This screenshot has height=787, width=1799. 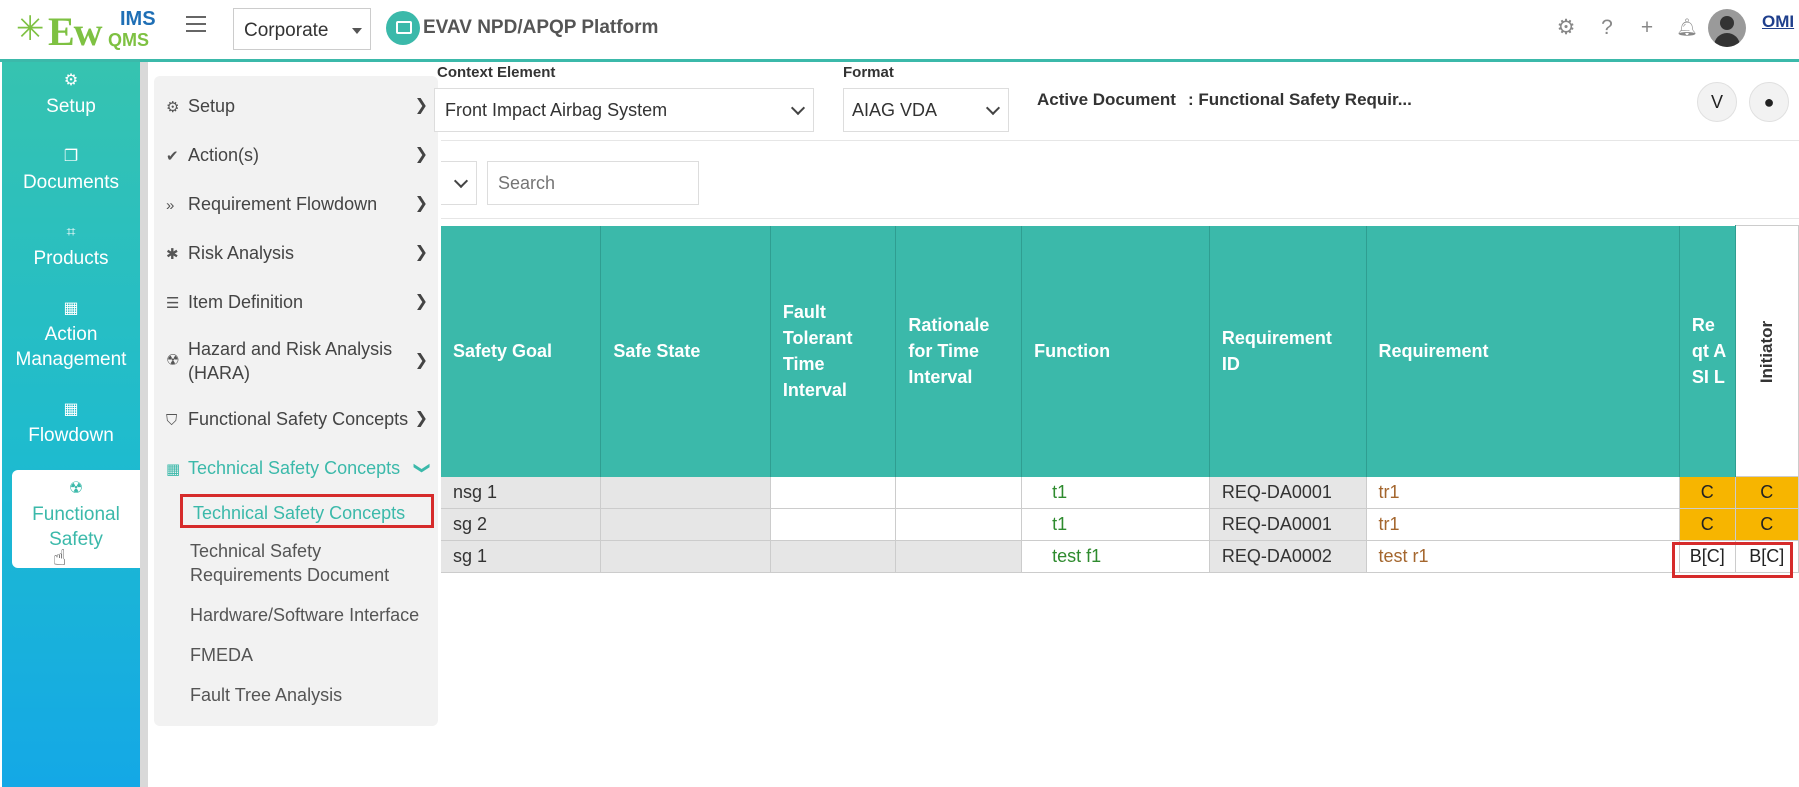 What do you see at coordinates (685, 351) in the screenshot?
I see `column-header: Safe State` at bounding box center [685, 351].